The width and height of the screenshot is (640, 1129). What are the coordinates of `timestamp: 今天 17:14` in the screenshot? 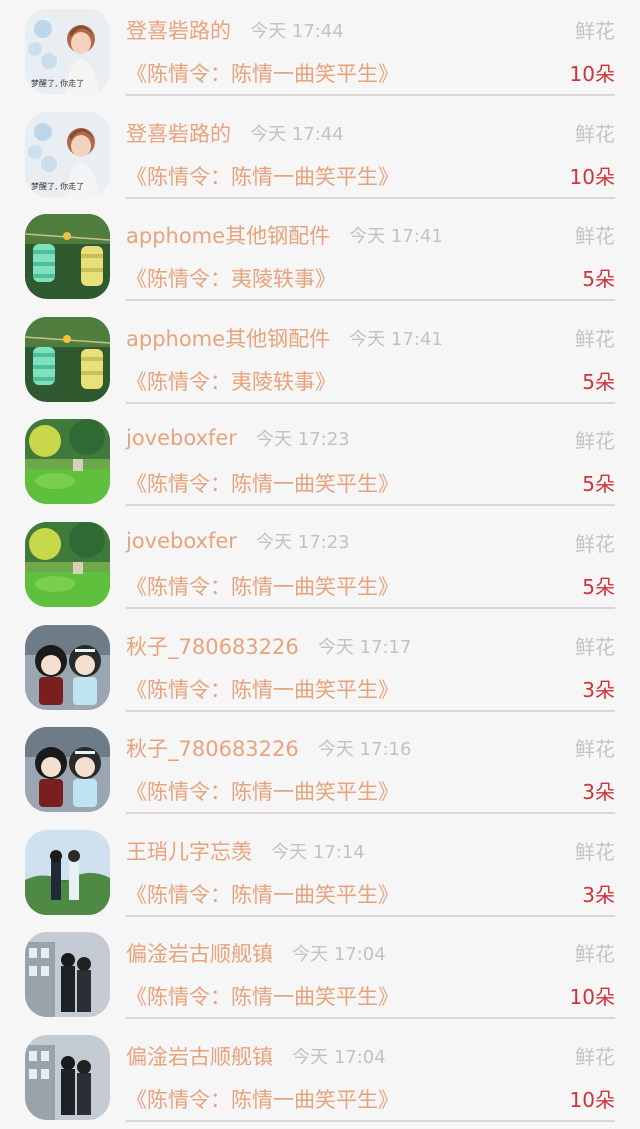 It's located at (318, 852).